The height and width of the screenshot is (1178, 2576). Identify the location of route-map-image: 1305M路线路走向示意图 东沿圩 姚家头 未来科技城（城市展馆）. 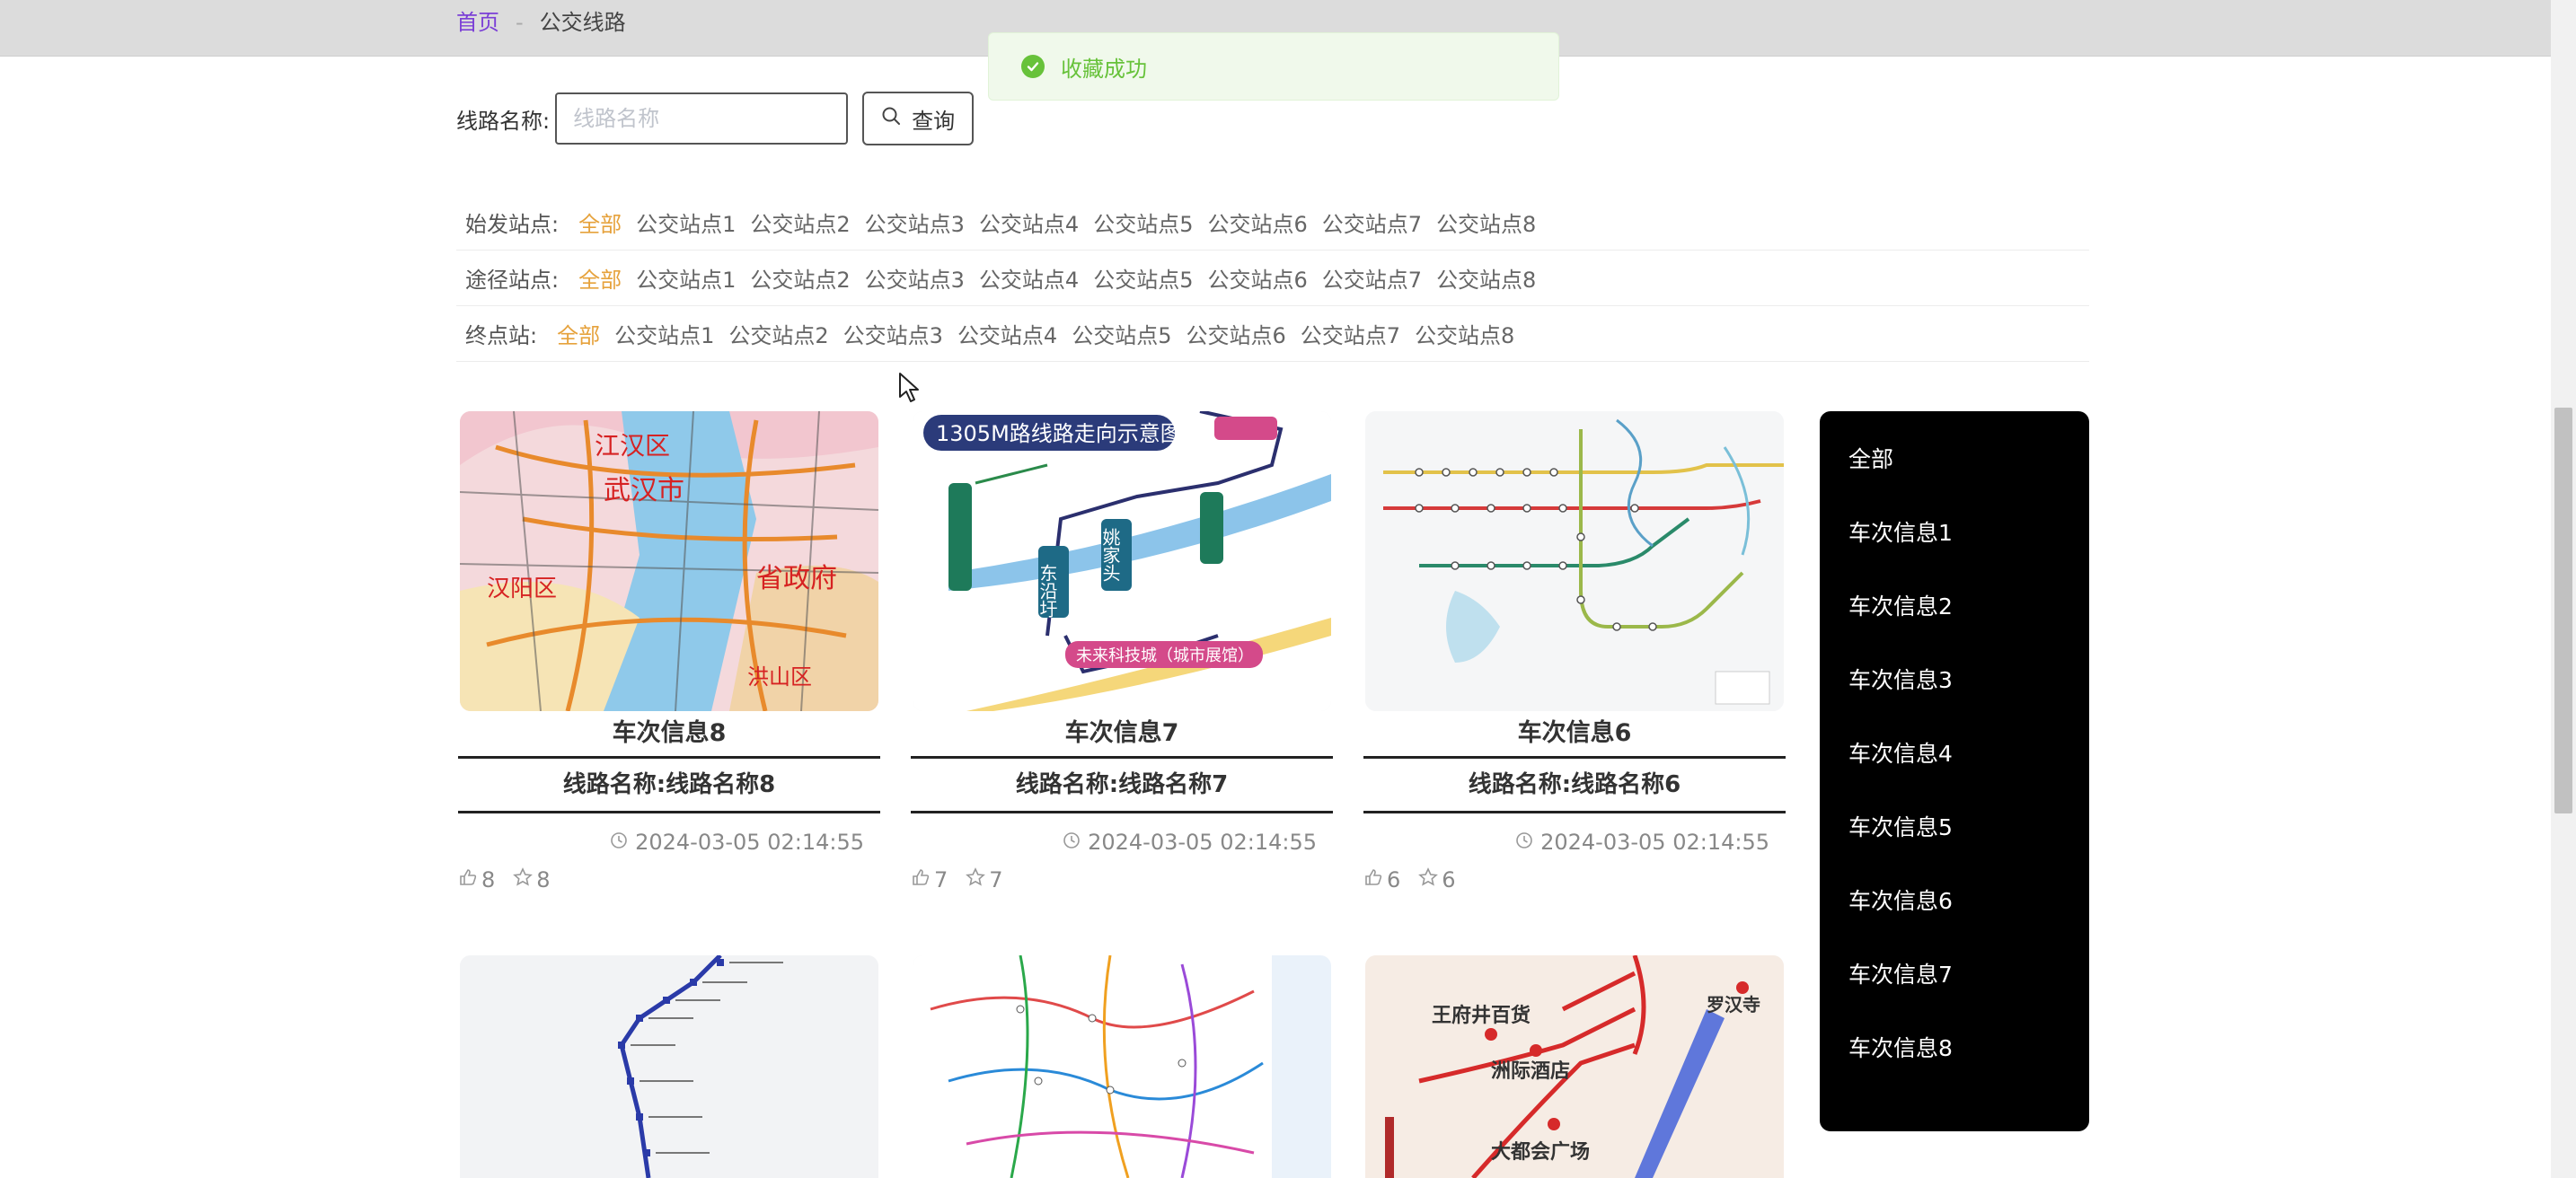
(1122, 561).